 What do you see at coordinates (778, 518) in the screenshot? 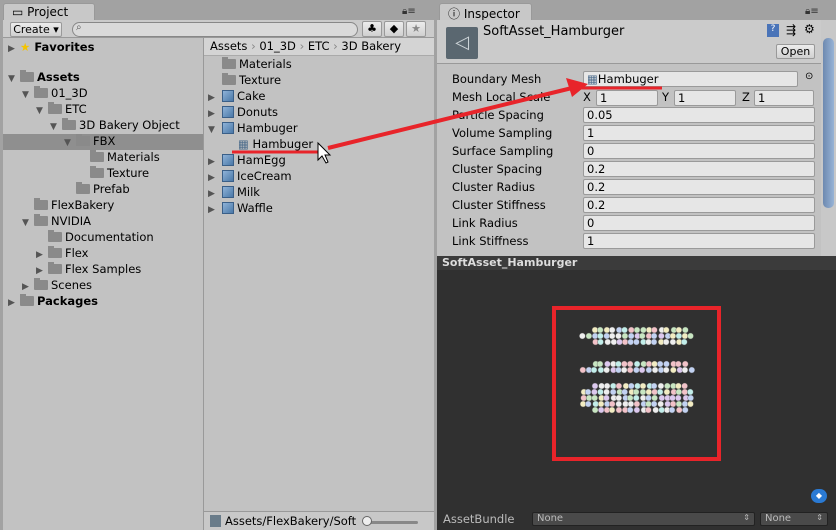
I see `variant-value: None` at bounding box center [778, 518].